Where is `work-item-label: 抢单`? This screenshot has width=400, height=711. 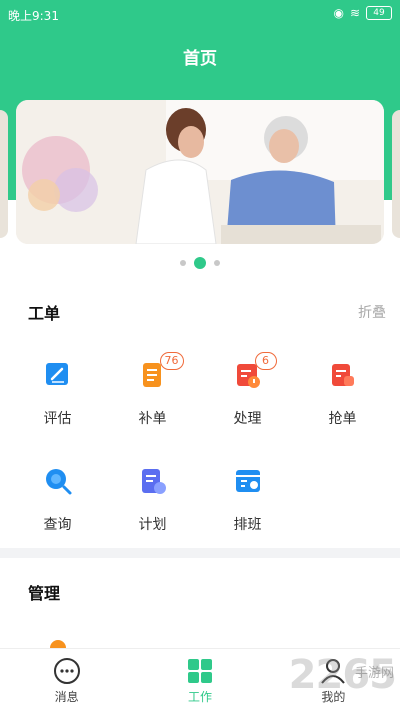 work-item-label: 抢单 is located at coordinates (342, 419).